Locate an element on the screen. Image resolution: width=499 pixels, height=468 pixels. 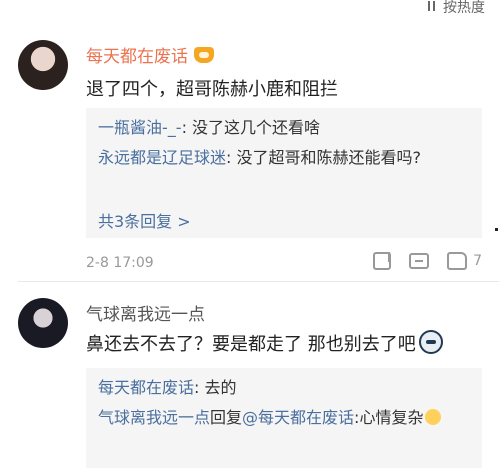
comment-text: 鼻还去不去了？要是都走了 那也别去了吧 is located at coordinates (264, 343).